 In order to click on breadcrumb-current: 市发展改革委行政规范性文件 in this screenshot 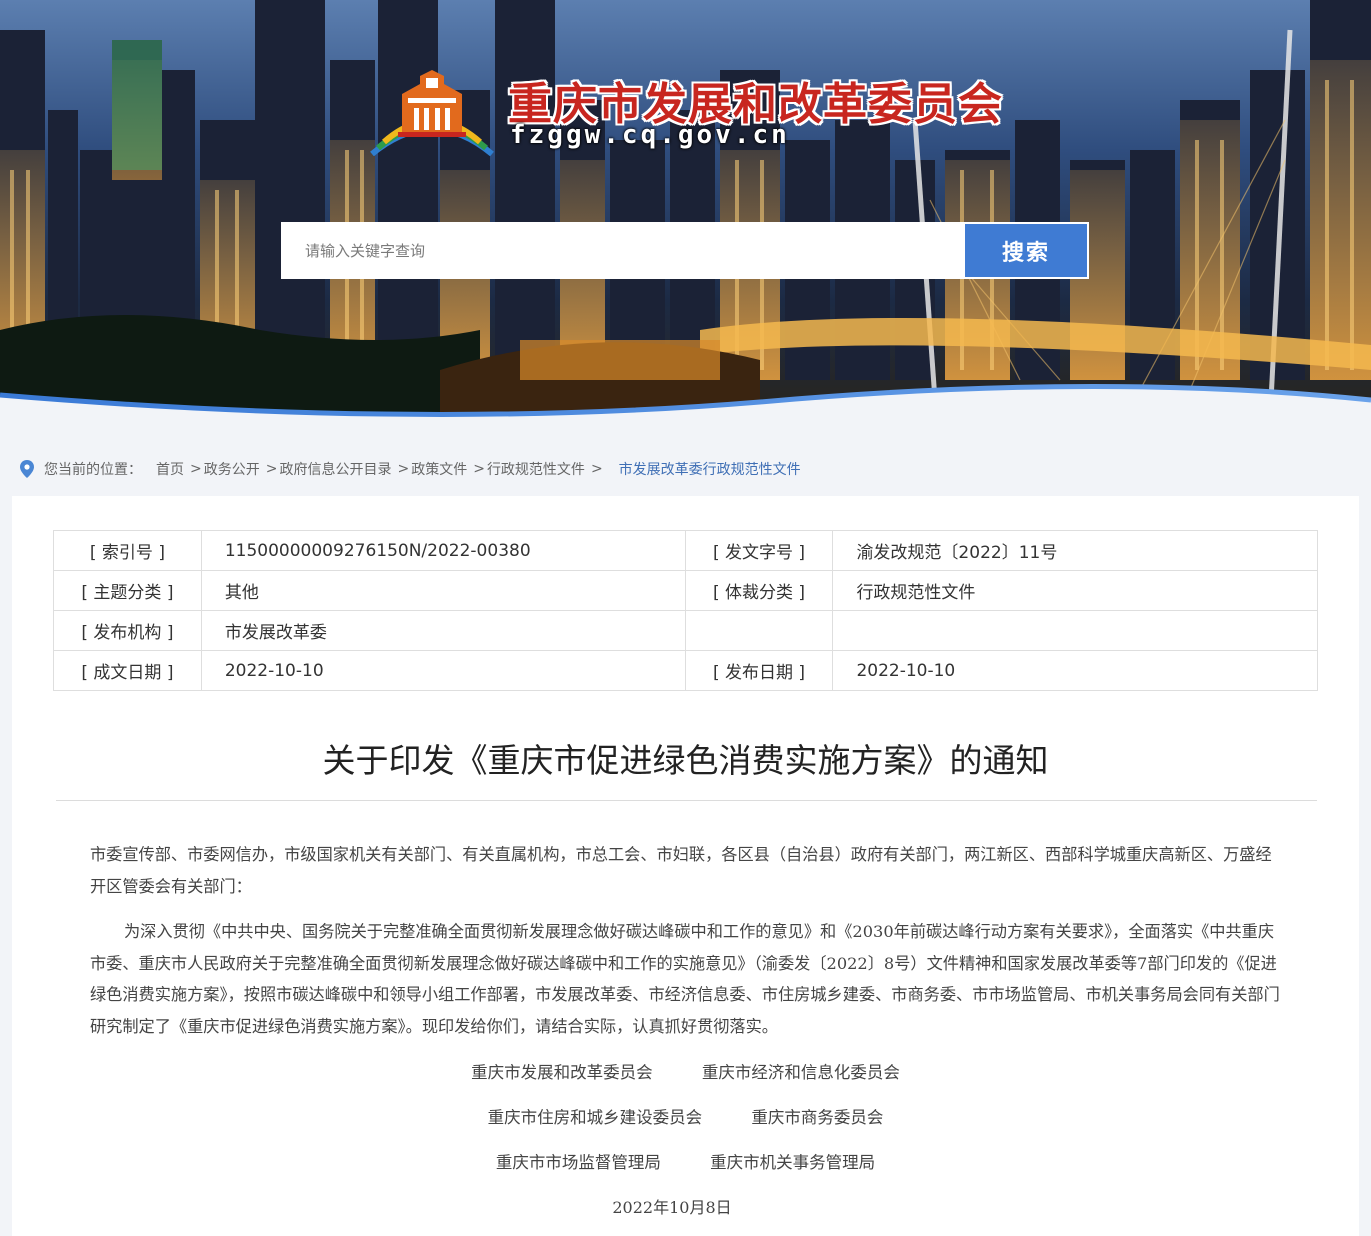, I will do `click(710, 469)`.